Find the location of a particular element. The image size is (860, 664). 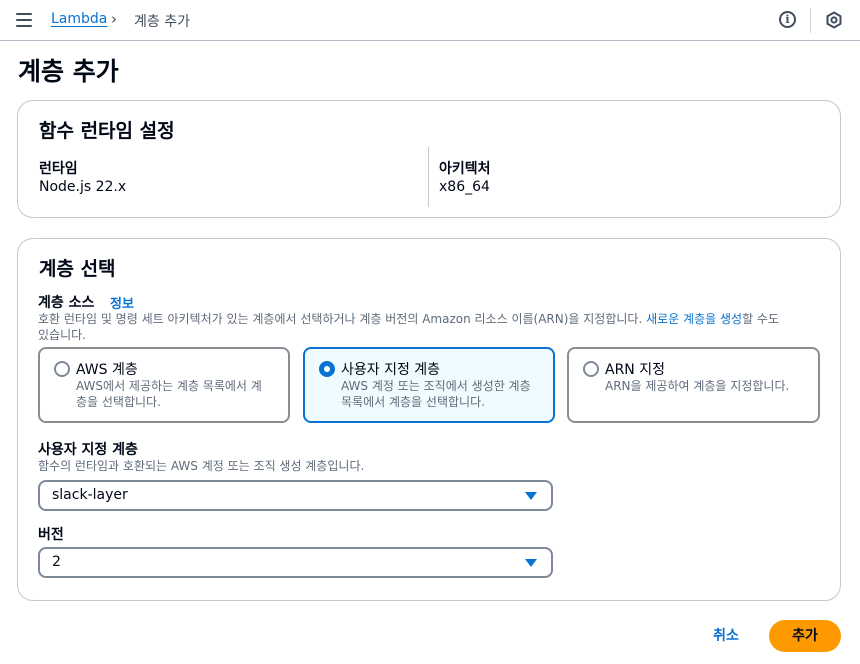

custom-layer-select: slack-layer is located at coordinates (295, 495).